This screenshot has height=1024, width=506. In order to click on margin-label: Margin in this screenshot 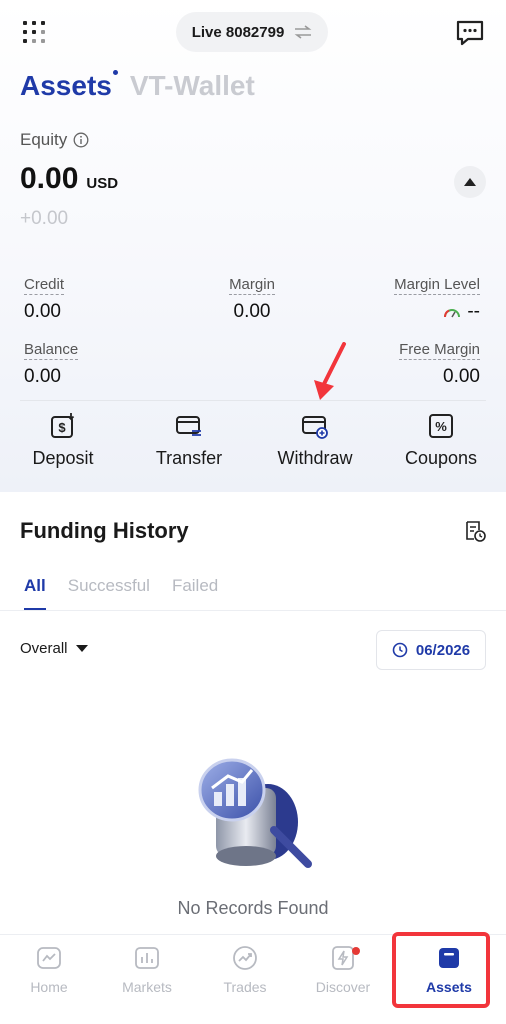, I will do `click(252, 285)`.